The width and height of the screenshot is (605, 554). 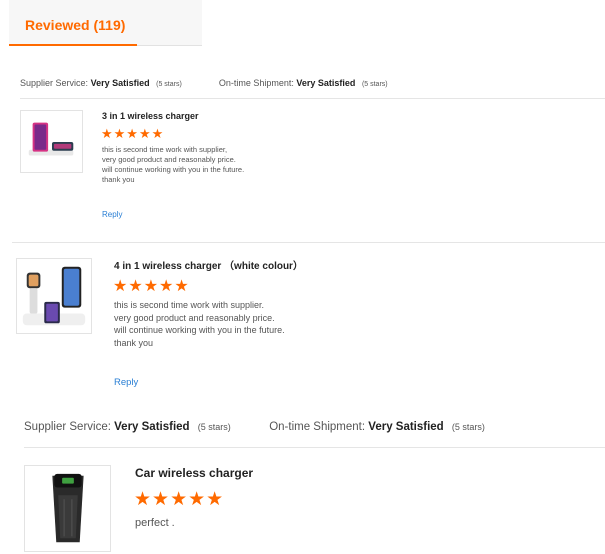 What do you see at coordinates (75, 25) in the screenshot?
I see `tab-reviewed-label: Reviewed (119)` at bounding box center [75, 25].